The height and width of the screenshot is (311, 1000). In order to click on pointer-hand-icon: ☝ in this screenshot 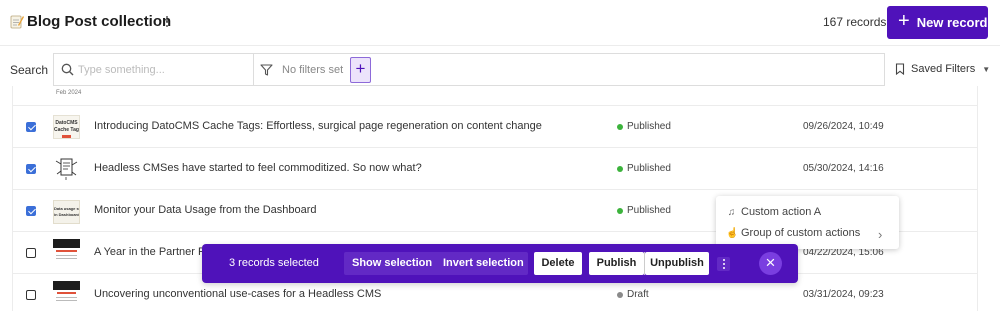, I will do `click(732, 233)`.